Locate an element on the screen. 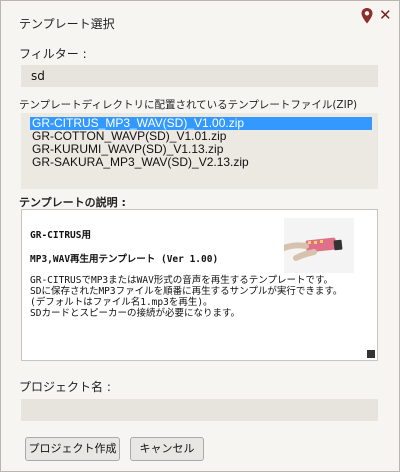 This screenshot has width=400, height=472. board-photo is located at coordinates (319, 245).